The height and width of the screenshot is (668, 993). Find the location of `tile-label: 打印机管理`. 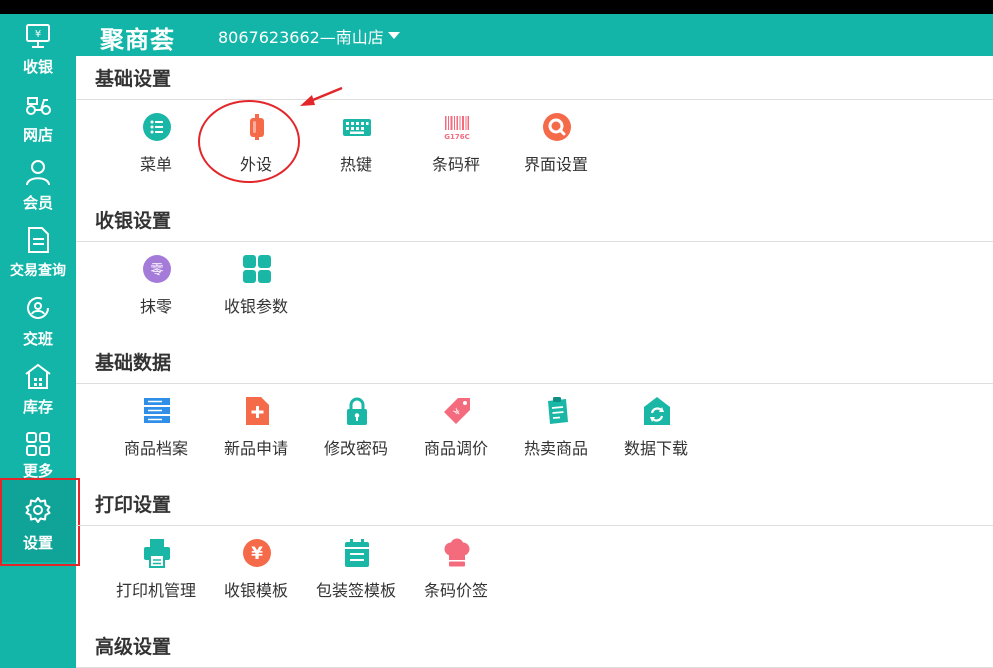

tile-label: 打印机管理 is located at coordinates (155, 590).